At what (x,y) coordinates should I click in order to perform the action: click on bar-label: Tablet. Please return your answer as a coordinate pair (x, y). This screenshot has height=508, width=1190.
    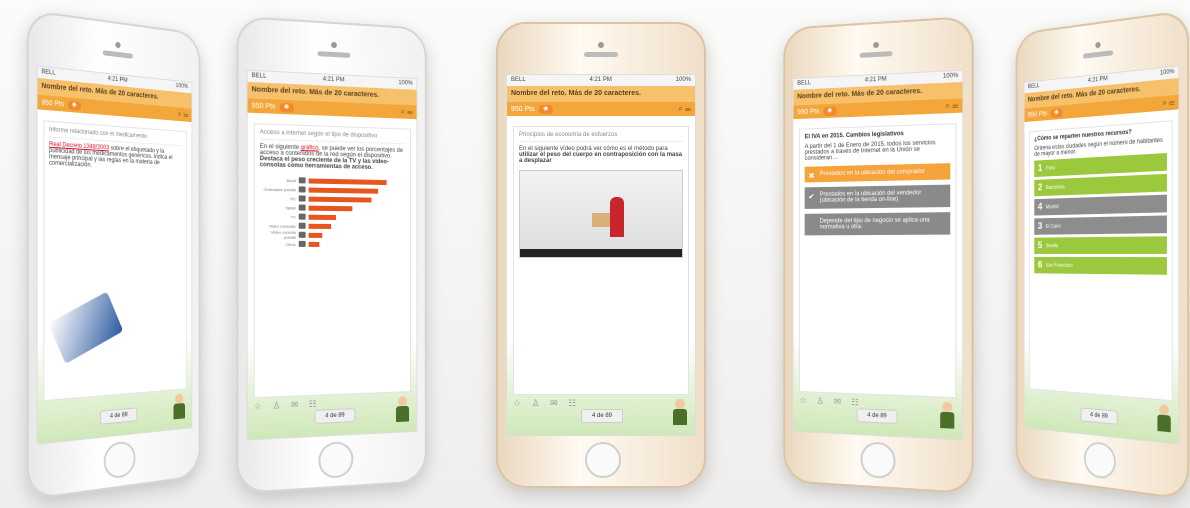
    Looking at the image, I should click on (290, 207).